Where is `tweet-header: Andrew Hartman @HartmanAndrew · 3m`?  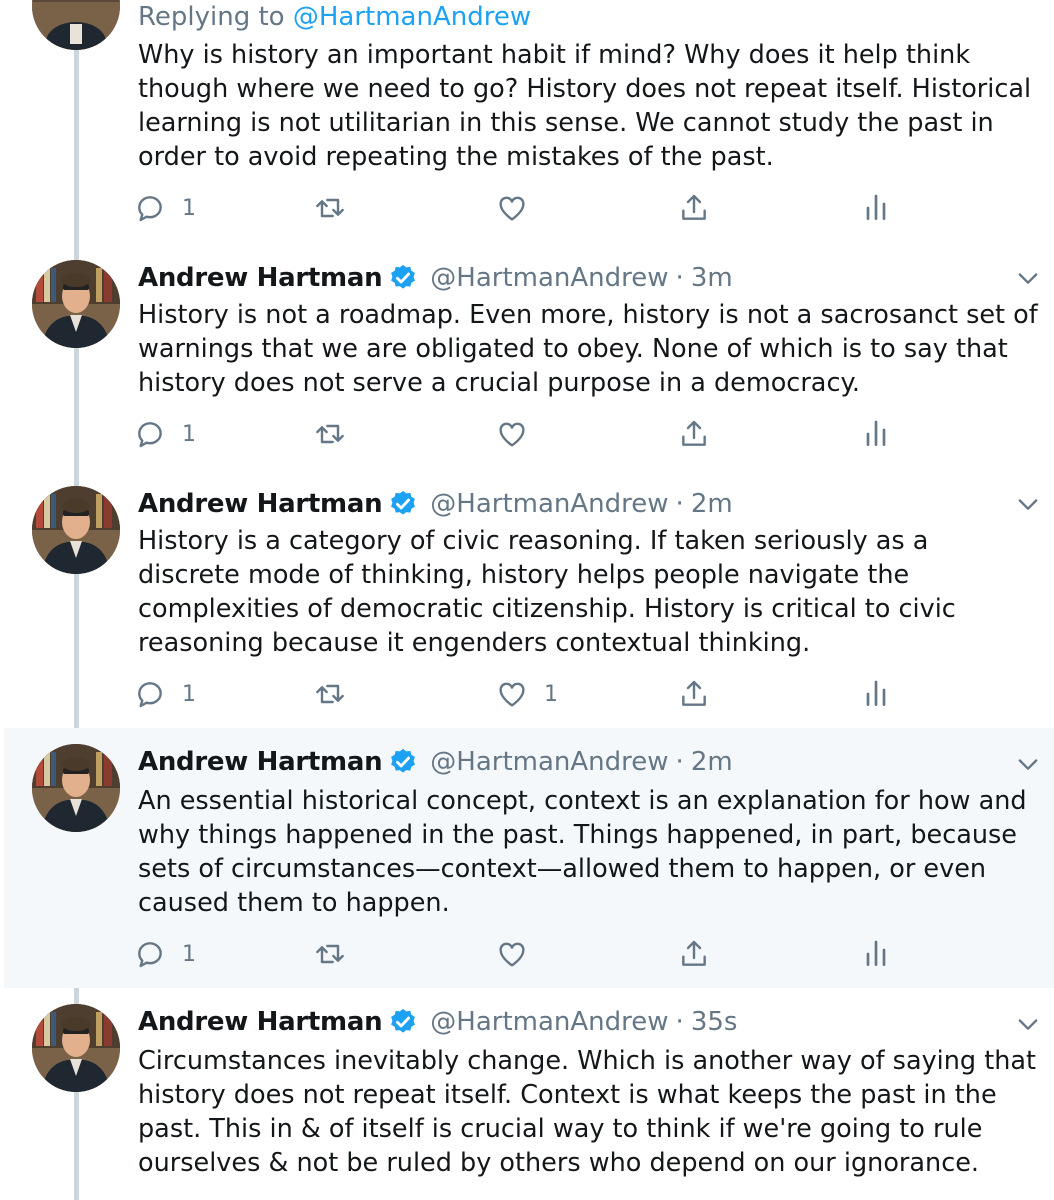 tweet-header: Andrew Hartman @HartmanAndrew · 3m is located at coordinates (435, 278).